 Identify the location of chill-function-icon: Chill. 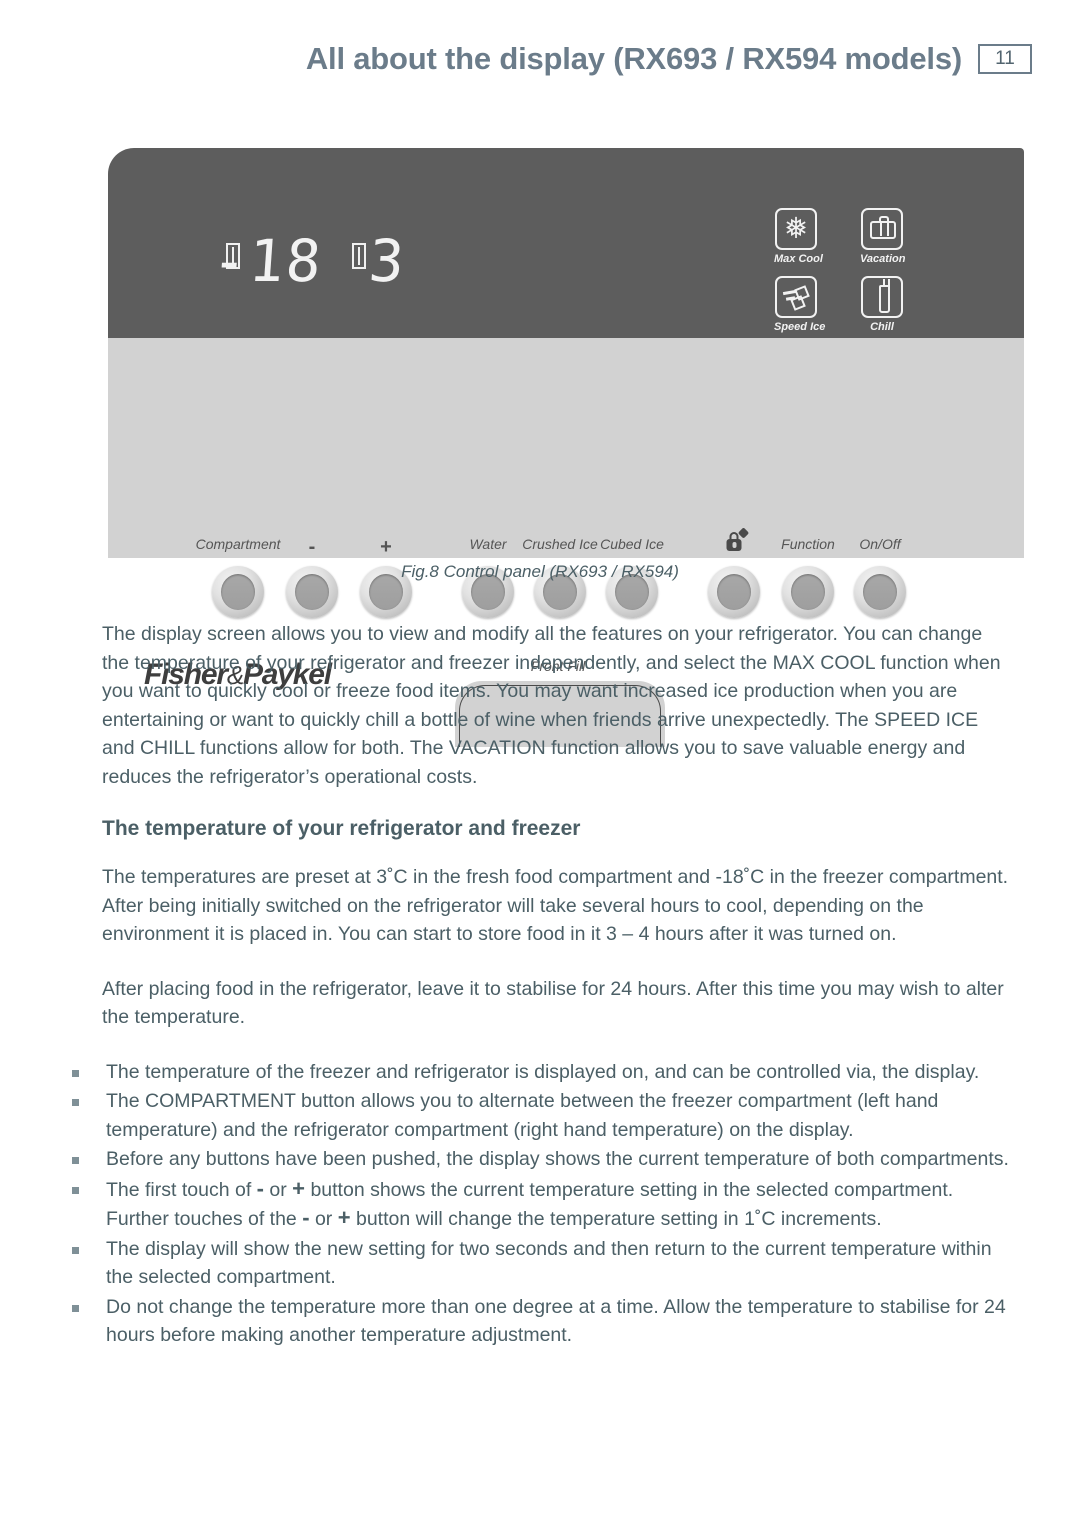
(882, 304).